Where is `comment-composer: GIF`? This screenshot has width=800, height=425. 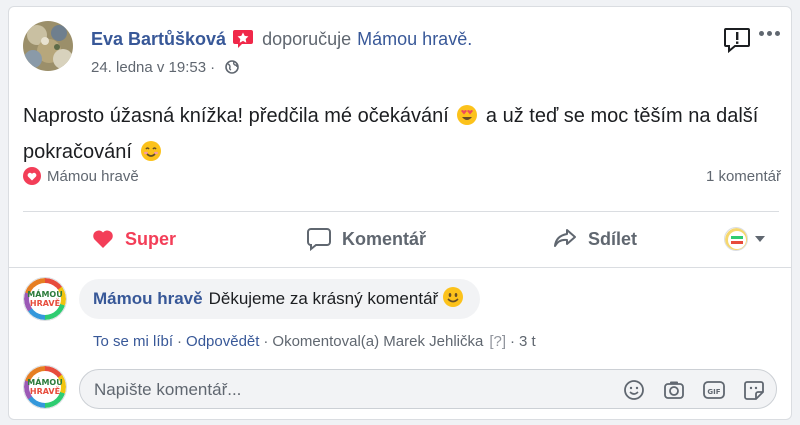 comment-composer: GIF is located at coordinates (428, 389).